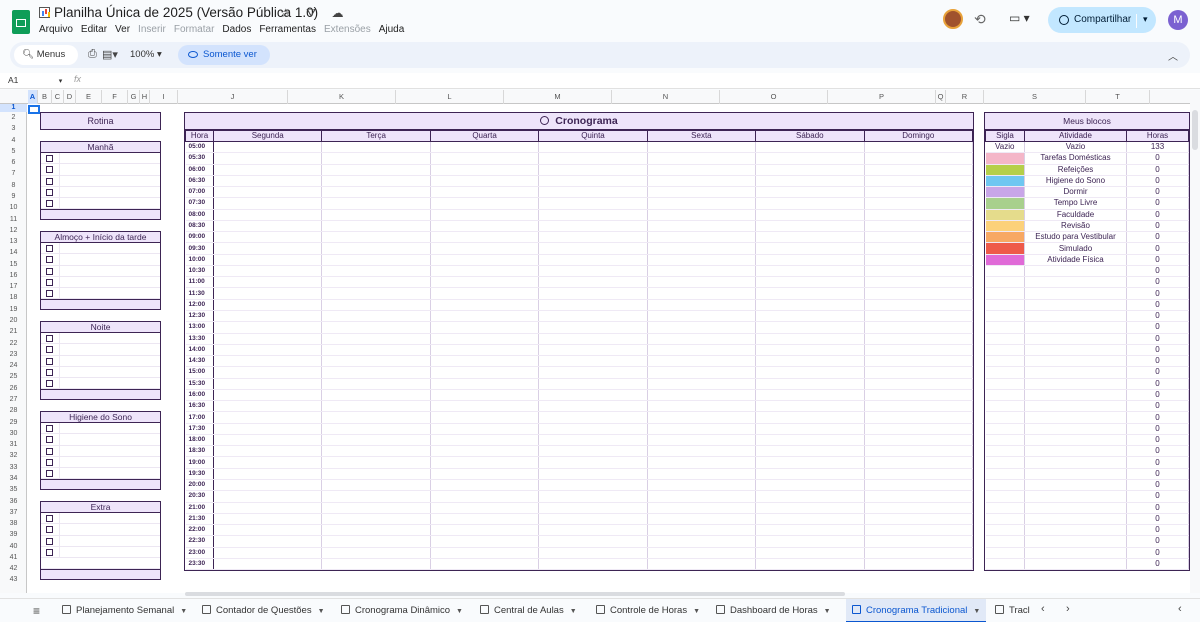  I want to click on row-header-42: 42, so click(13, 568).